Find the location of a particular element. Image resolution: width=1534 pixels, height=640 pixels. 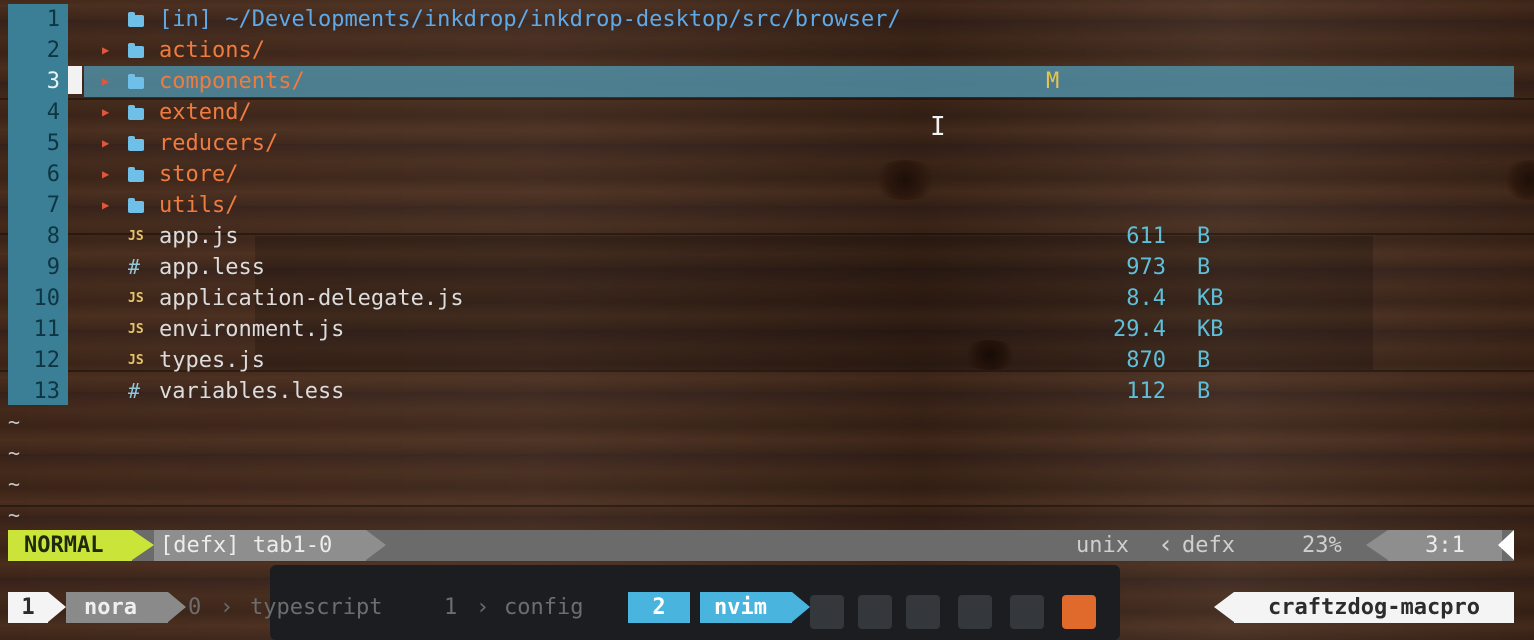

list-item: ▶ actions/ is located at coordinates (799, 50).